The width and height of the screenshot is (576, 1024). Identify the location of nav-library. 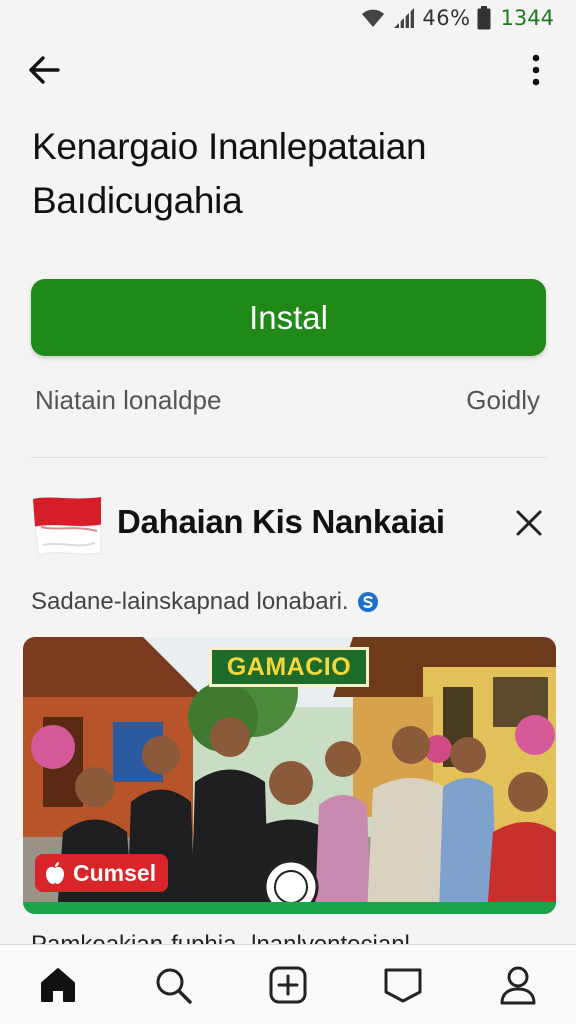
(403, 985).